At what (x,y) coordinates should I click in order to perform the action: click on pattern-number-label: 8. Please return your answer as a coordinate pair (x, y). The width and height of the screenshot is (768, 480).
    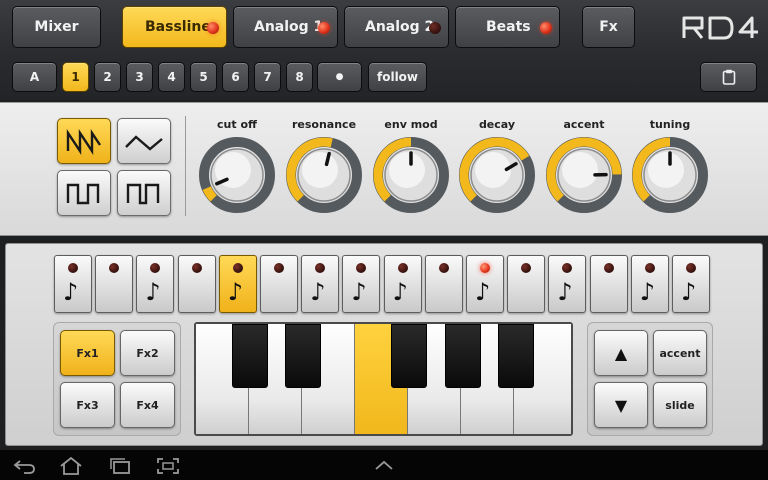
    Looking at the image, I should click on (299, 77).